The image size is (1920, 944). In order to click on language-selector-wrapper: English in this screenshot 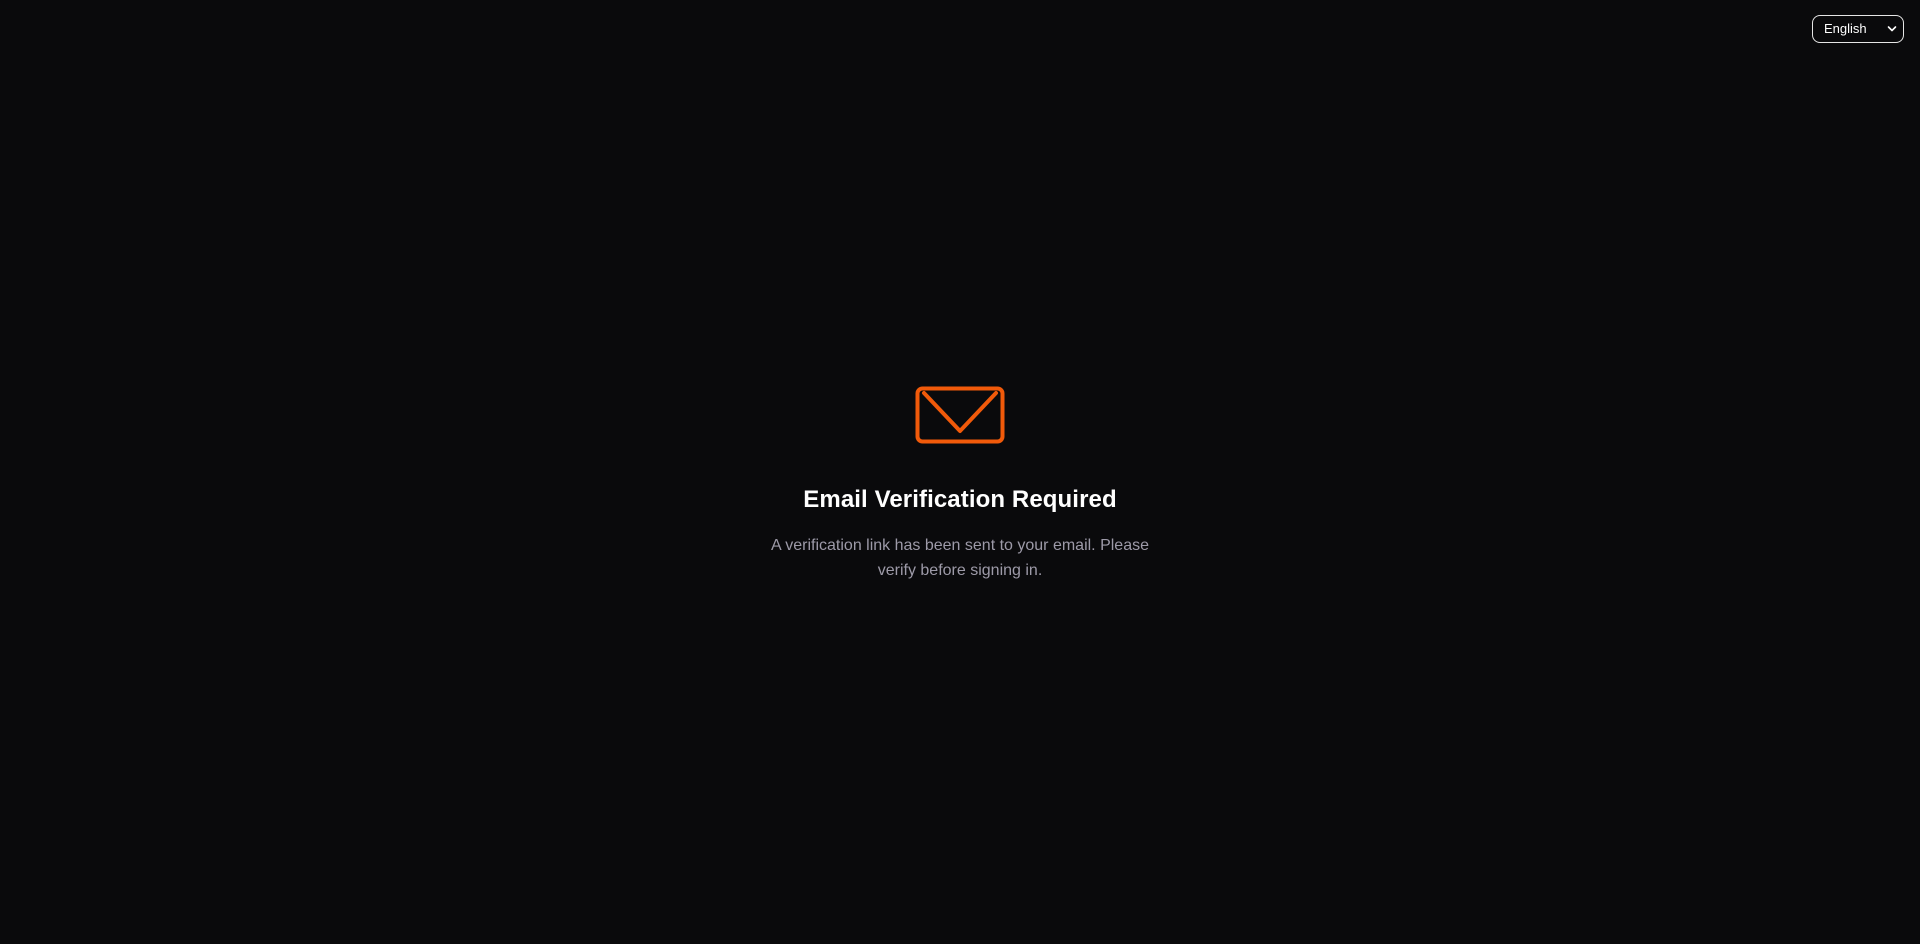, I will do `click(1858, 29)`.